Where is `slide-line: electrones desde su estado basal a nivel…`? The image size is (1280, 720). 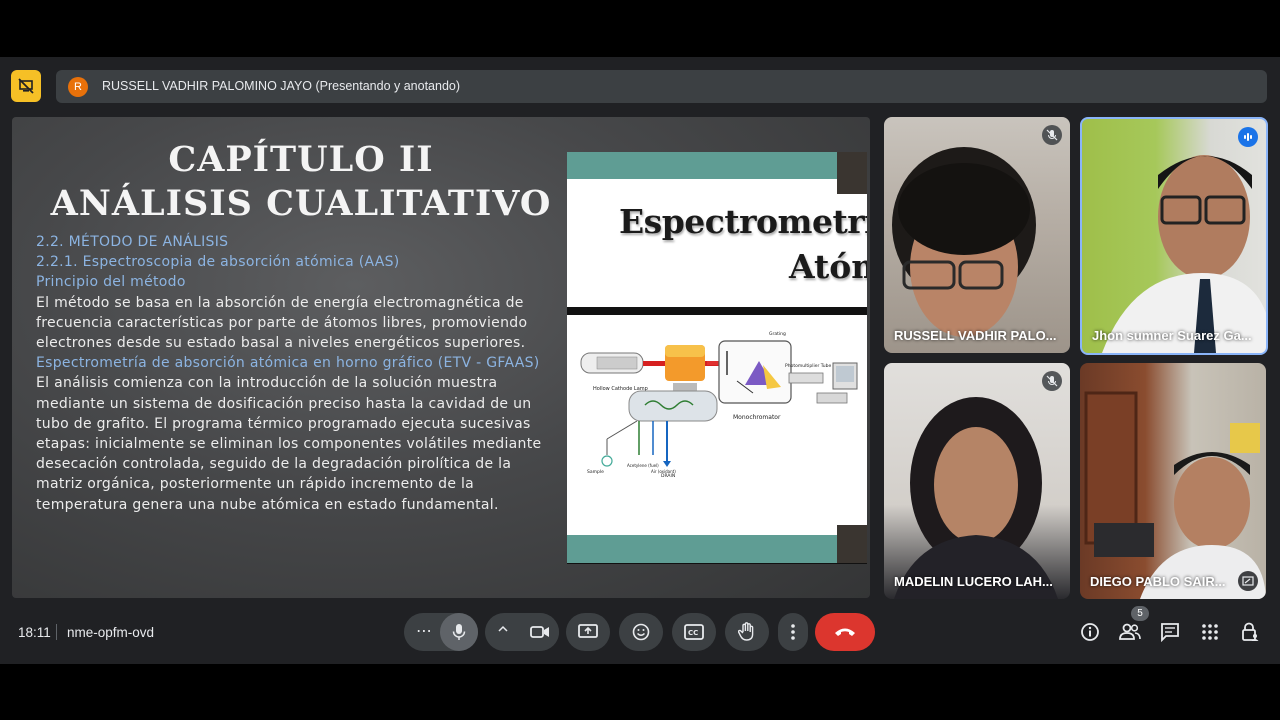
slide-line: electrones desde su estado basal a nivel… is located at coordinates (281, 343).